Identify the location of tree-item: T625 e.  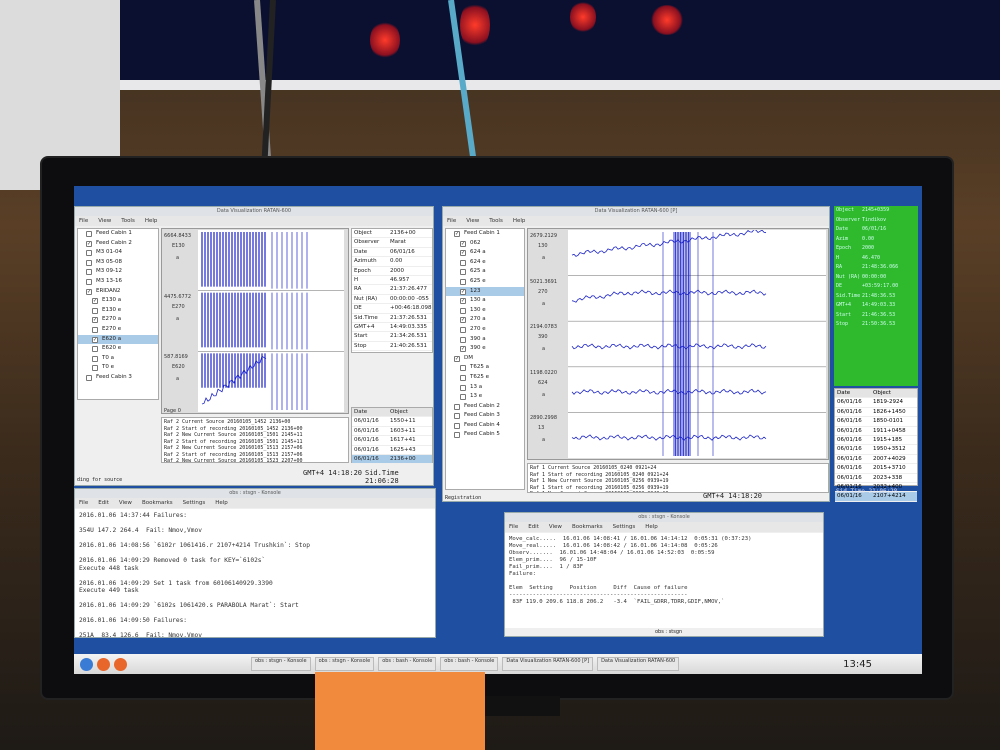
(485, 378).